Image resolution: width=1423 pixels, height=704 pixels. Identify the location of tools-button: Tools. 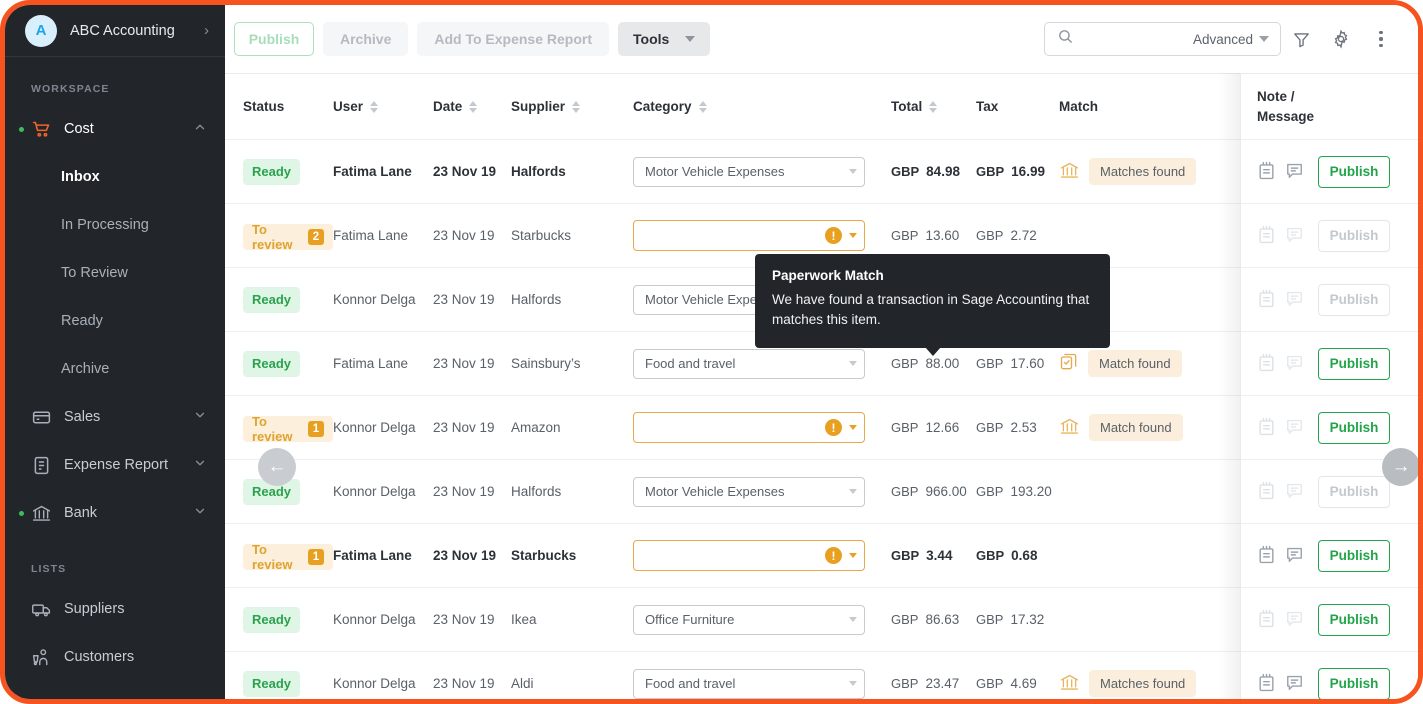
(664, 39).